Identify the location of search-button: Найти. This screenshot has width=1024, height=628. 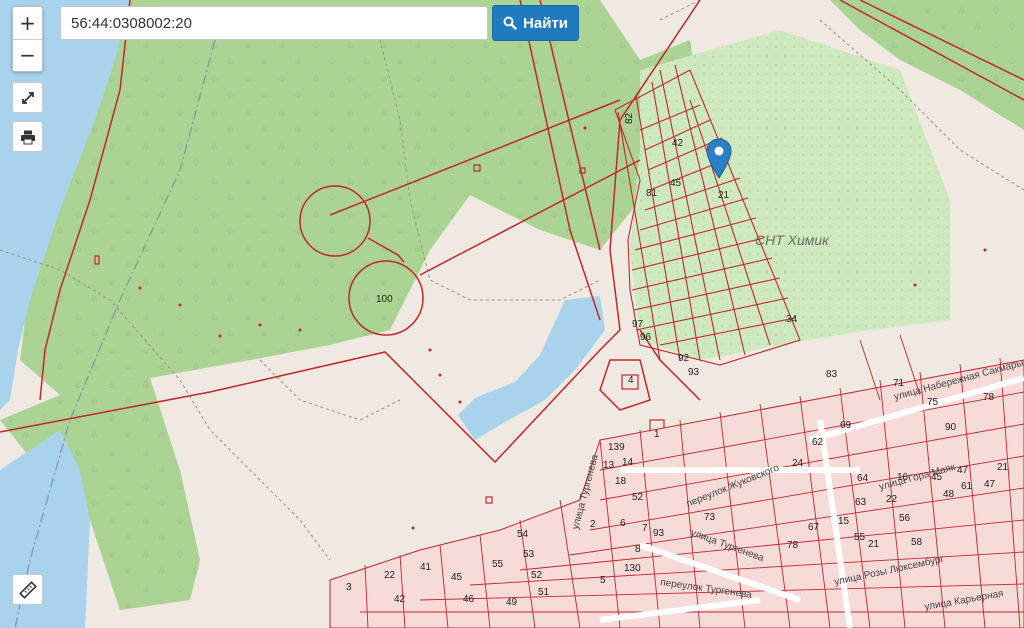
(535, 23).